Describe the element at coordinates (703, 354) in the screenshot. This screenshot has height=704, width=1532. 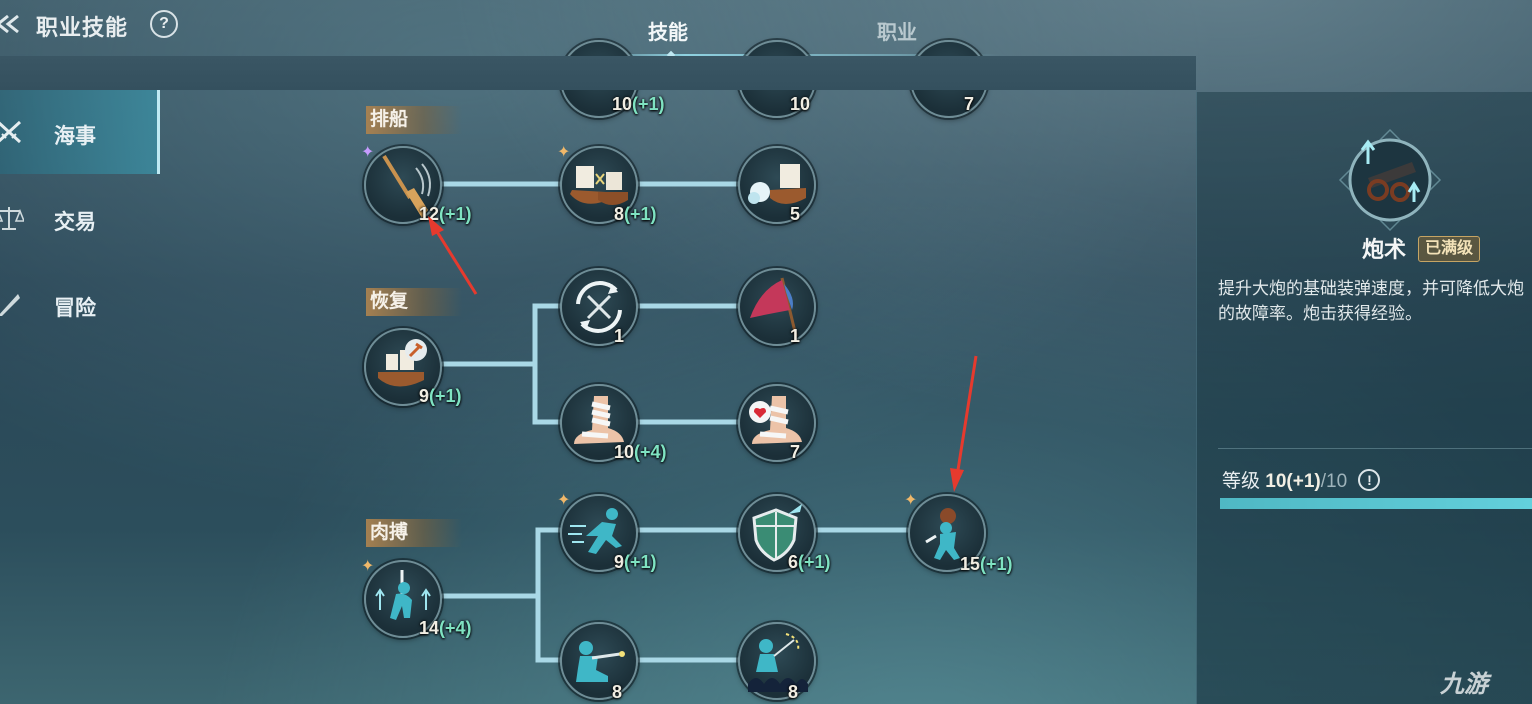
I see `annotation-arrows` at that location.